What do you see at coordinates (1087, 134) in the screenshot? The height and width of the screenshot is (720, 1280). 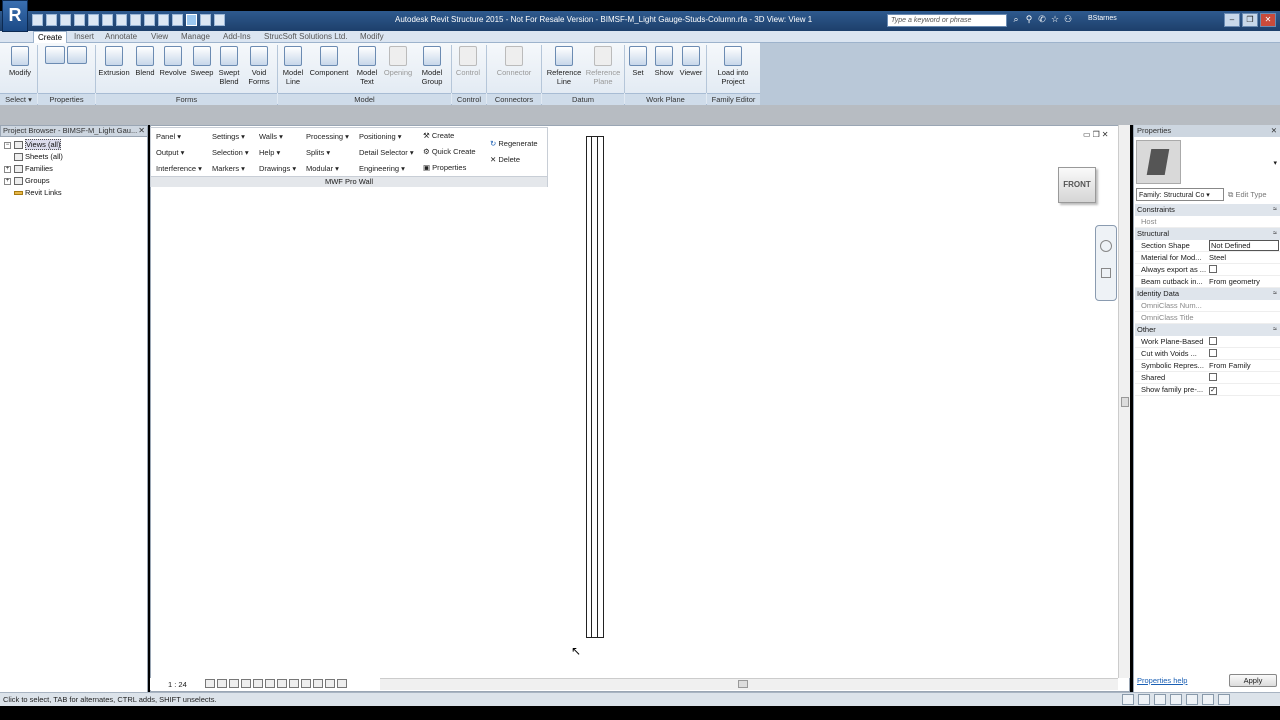 I see `minimize-view-icon: ▭` at bounding box center [1087, 134].